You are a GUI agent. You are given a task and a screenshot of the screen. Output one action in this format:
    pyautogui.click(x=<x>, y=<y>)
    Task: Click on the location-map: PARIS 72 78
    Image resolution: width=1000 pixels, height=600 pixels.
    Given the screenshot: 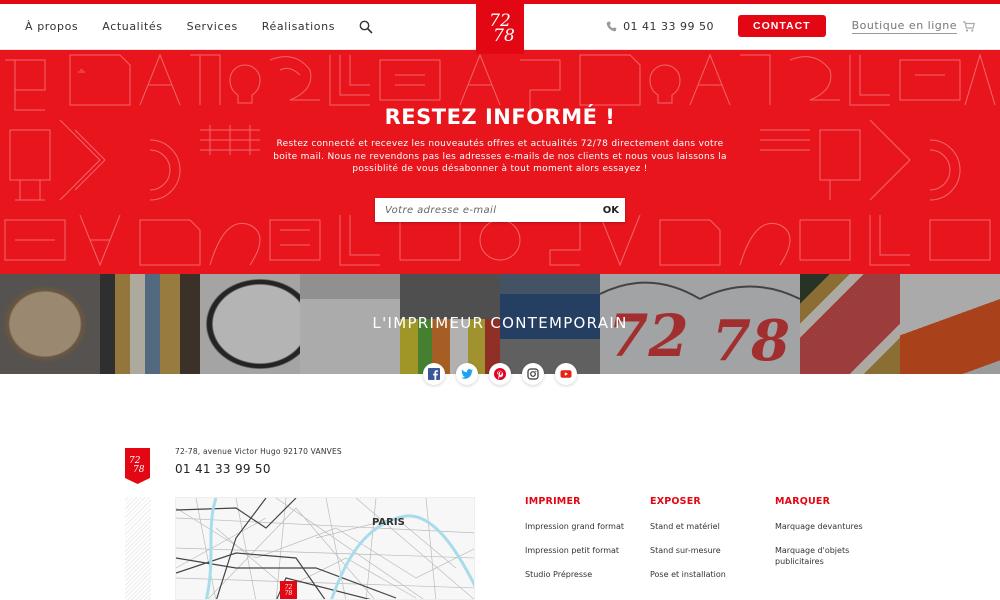 What is the action you would take?
    pyautogui.click(x=325, y=548)
    